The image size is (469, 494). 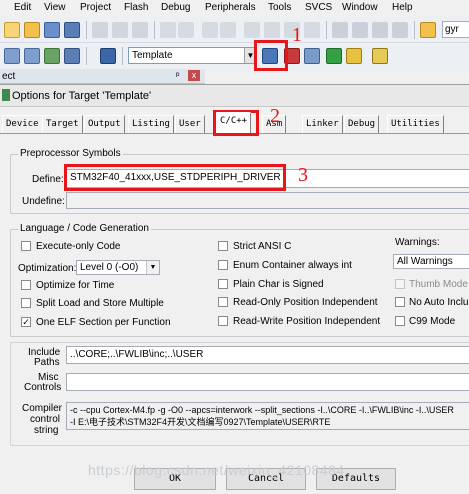 I want to click on annotation-box-options-button, so click(x=271, y=55).